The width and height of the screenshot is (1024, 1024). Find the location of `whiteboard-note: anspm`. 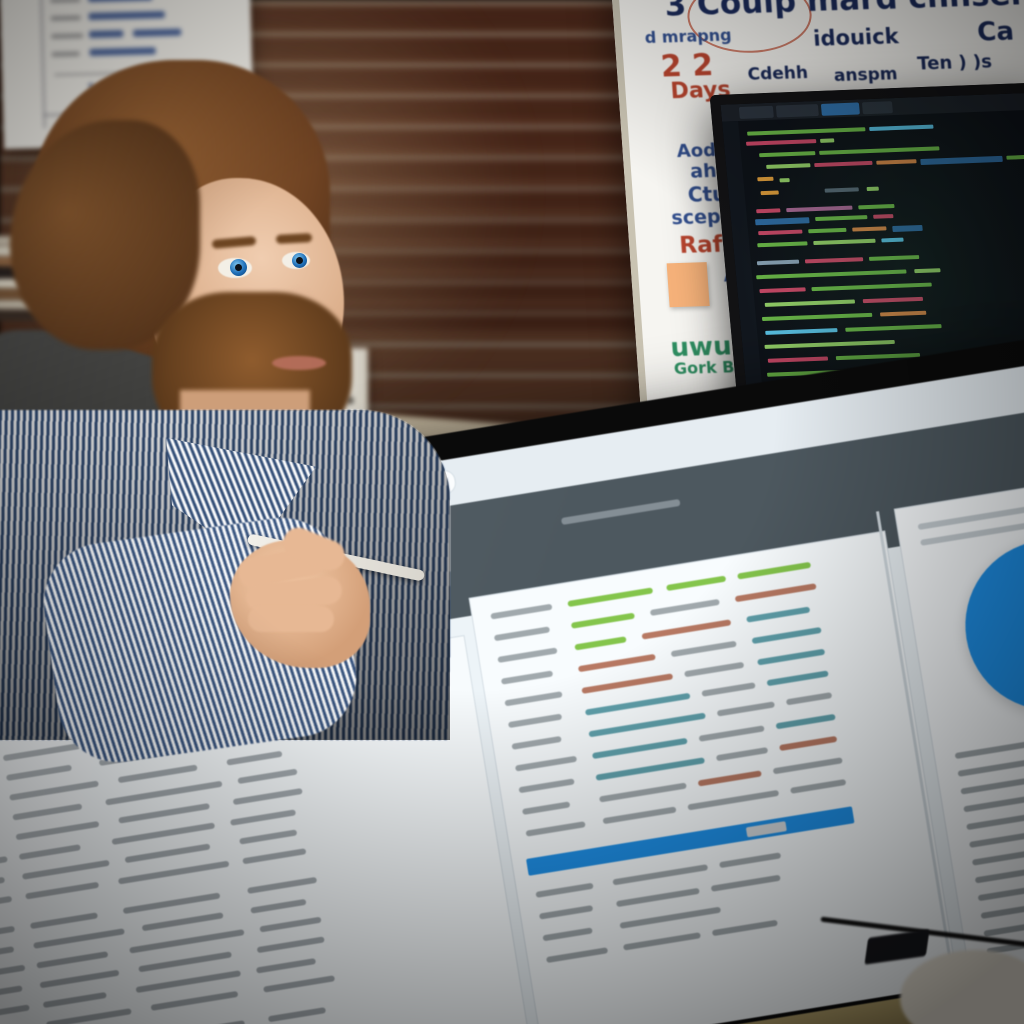

whiteboard-note: anspm is located at coordinates (866, 75).